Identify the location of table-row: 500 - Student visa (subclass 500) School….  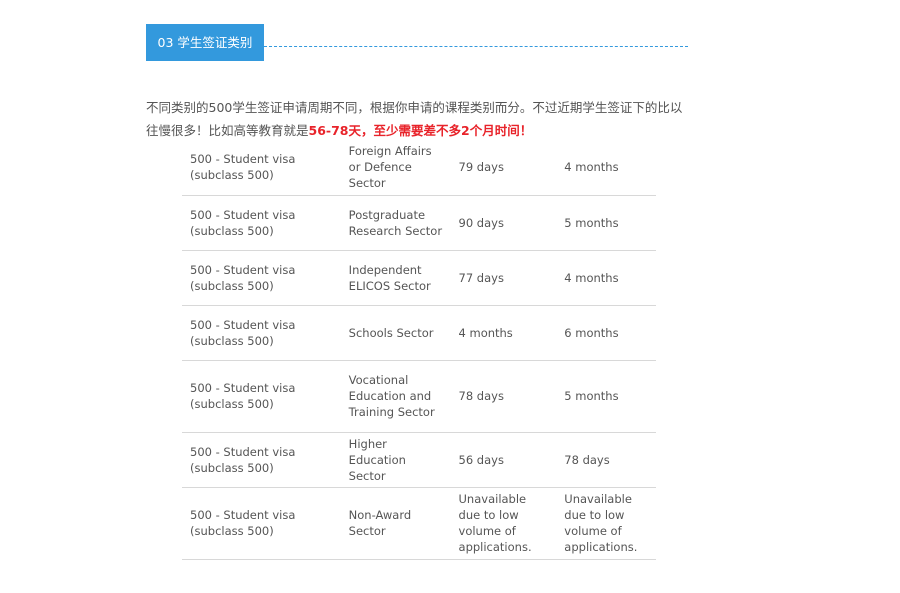
(419, 333).